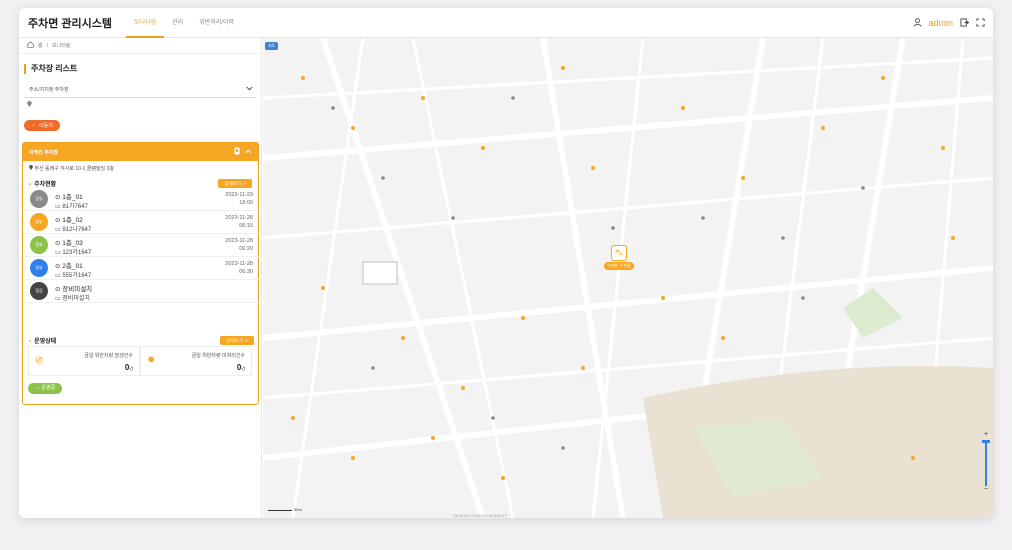  What do you see at coordinates (45, 388) in the screenshot?
I see `operating-button: ↔ 운영중` at bounding box center [45, 388].